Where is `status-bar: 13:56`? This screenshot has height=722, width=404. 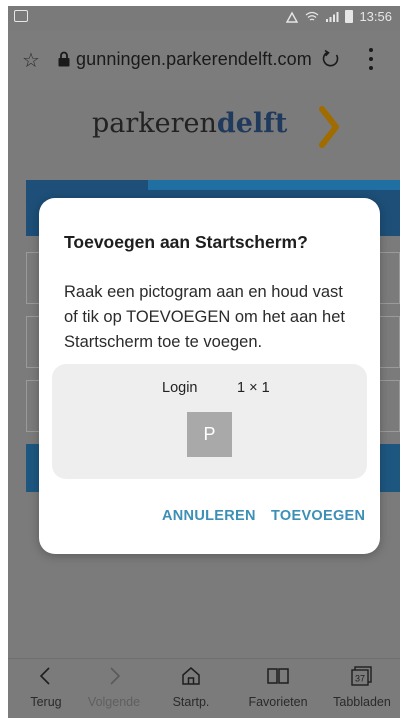
status-bar: 13:56 is located at coordinates (204, 18).